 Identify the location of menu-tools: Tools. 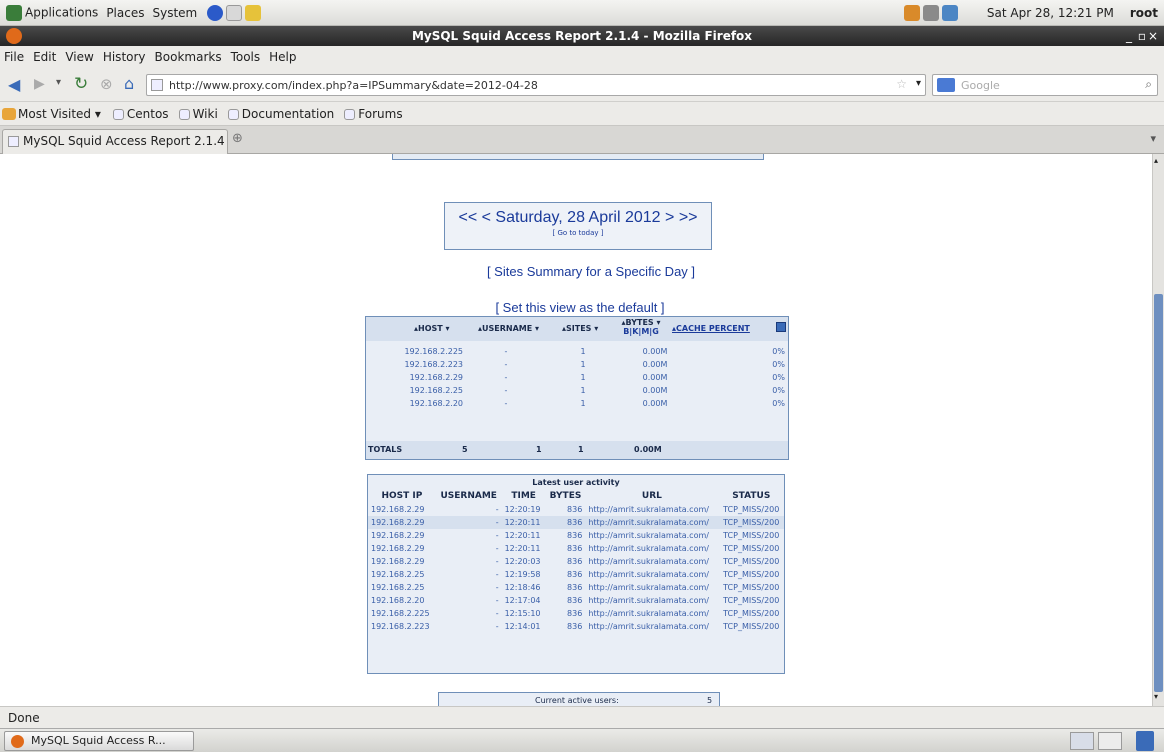
(246, 57).